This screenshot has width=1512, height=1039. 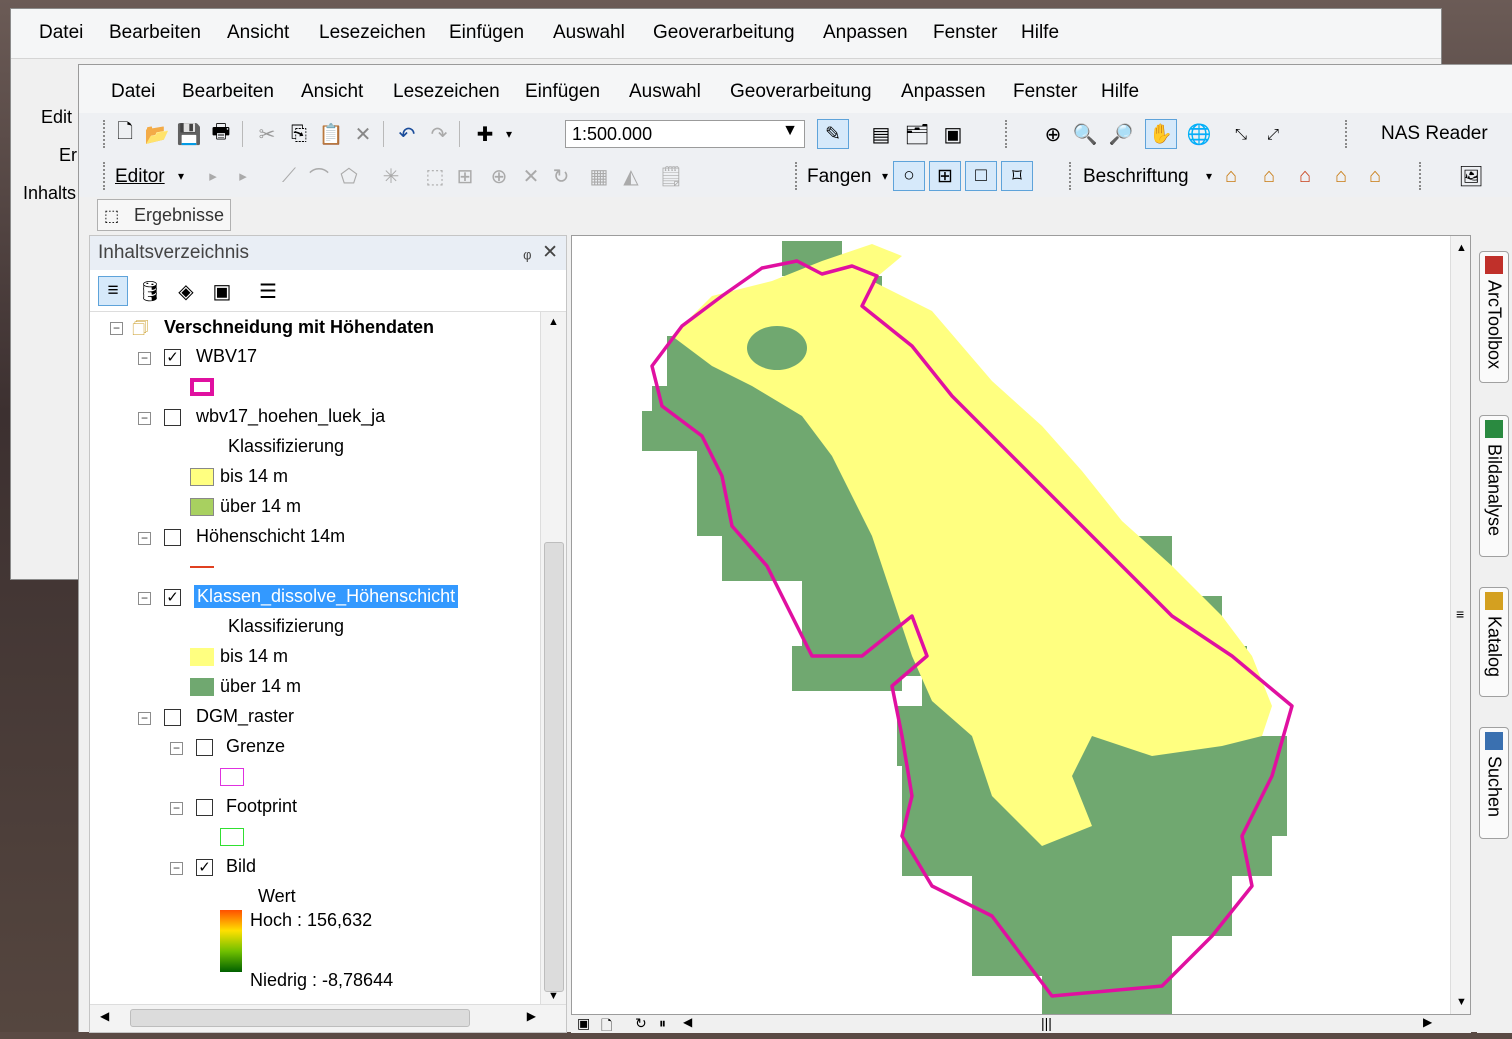 What do you see at coordinates (332, 92) in the screenshot?
I see `menu-ansicht: Ansicht` at bounding box center [332, 92].